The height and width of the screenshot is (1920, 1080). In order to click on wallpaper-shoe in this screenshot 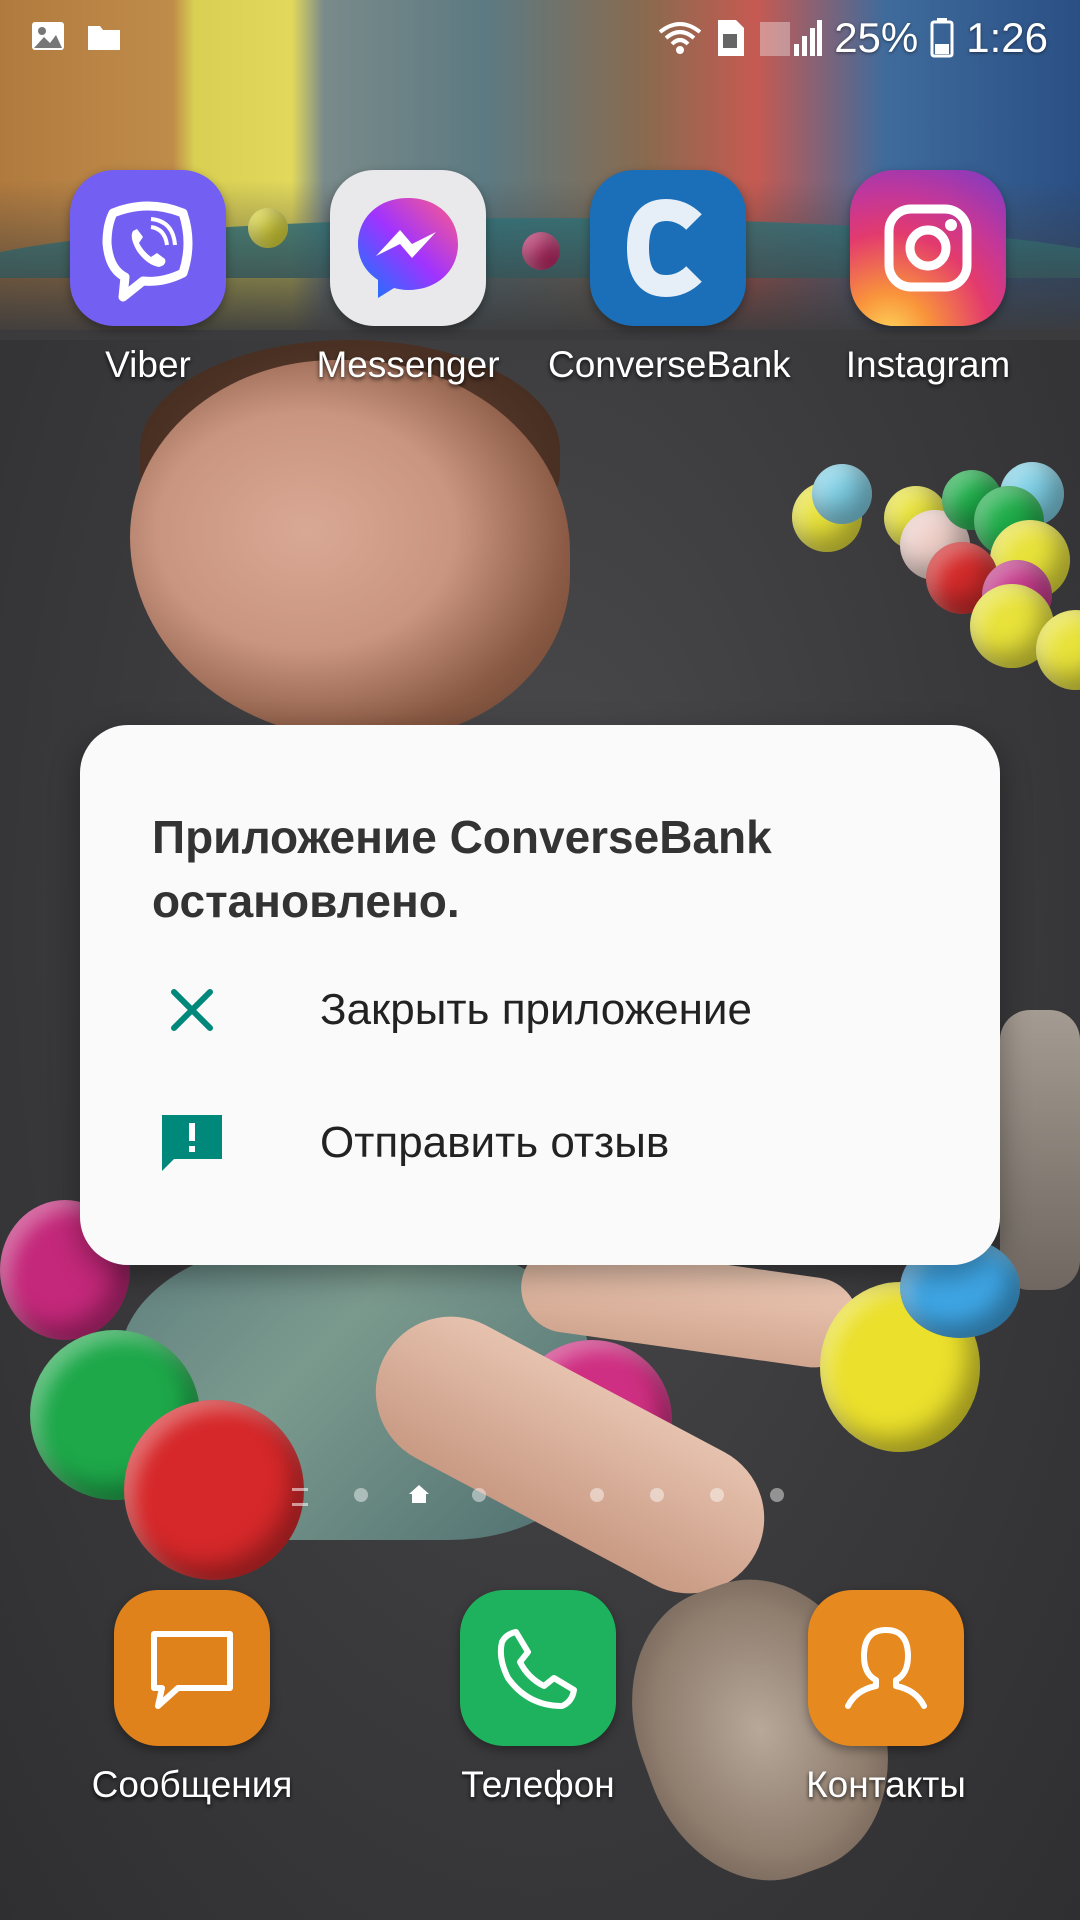, I will do `click(1040, 1150)`.